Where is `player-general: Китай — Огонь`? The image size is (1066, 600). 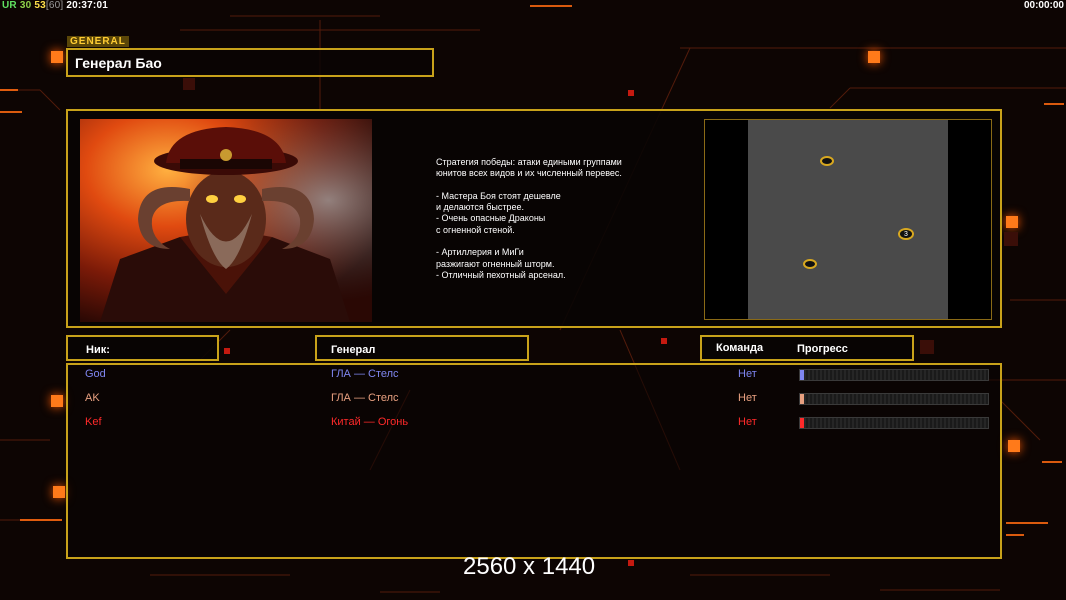
player-general: Китай — Огонь is located at coordinates (370, 422).